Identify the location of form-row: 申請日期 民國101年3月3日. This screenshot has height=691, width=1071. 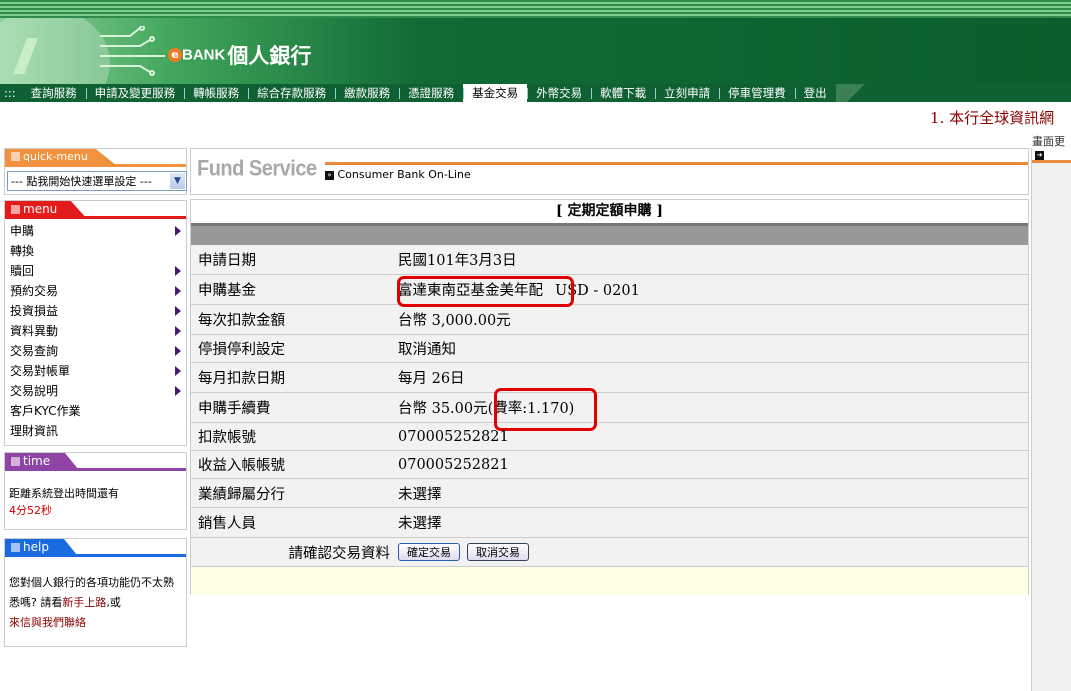
(609, 260).